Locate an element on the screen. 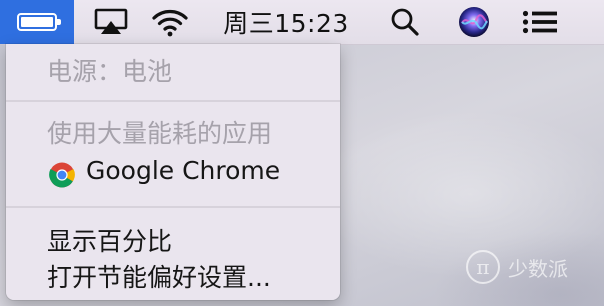 This screenshot has height=306, width=604. wifi-icon is located at coordinates (170, 23).